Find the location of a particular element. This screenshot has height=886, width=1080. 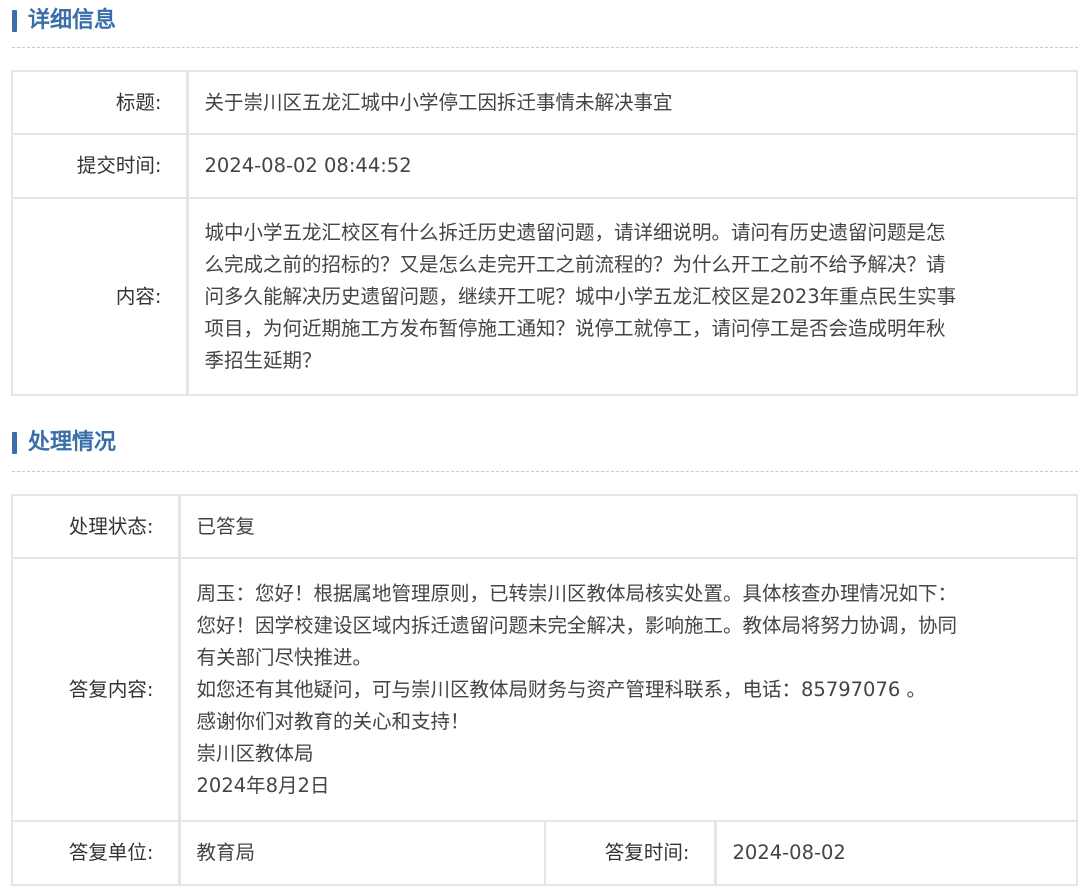

title-value: 关于崇川区五龙汇城中小学停工因拆迁事情未解决事宜 is located at coordinates (632, 102).